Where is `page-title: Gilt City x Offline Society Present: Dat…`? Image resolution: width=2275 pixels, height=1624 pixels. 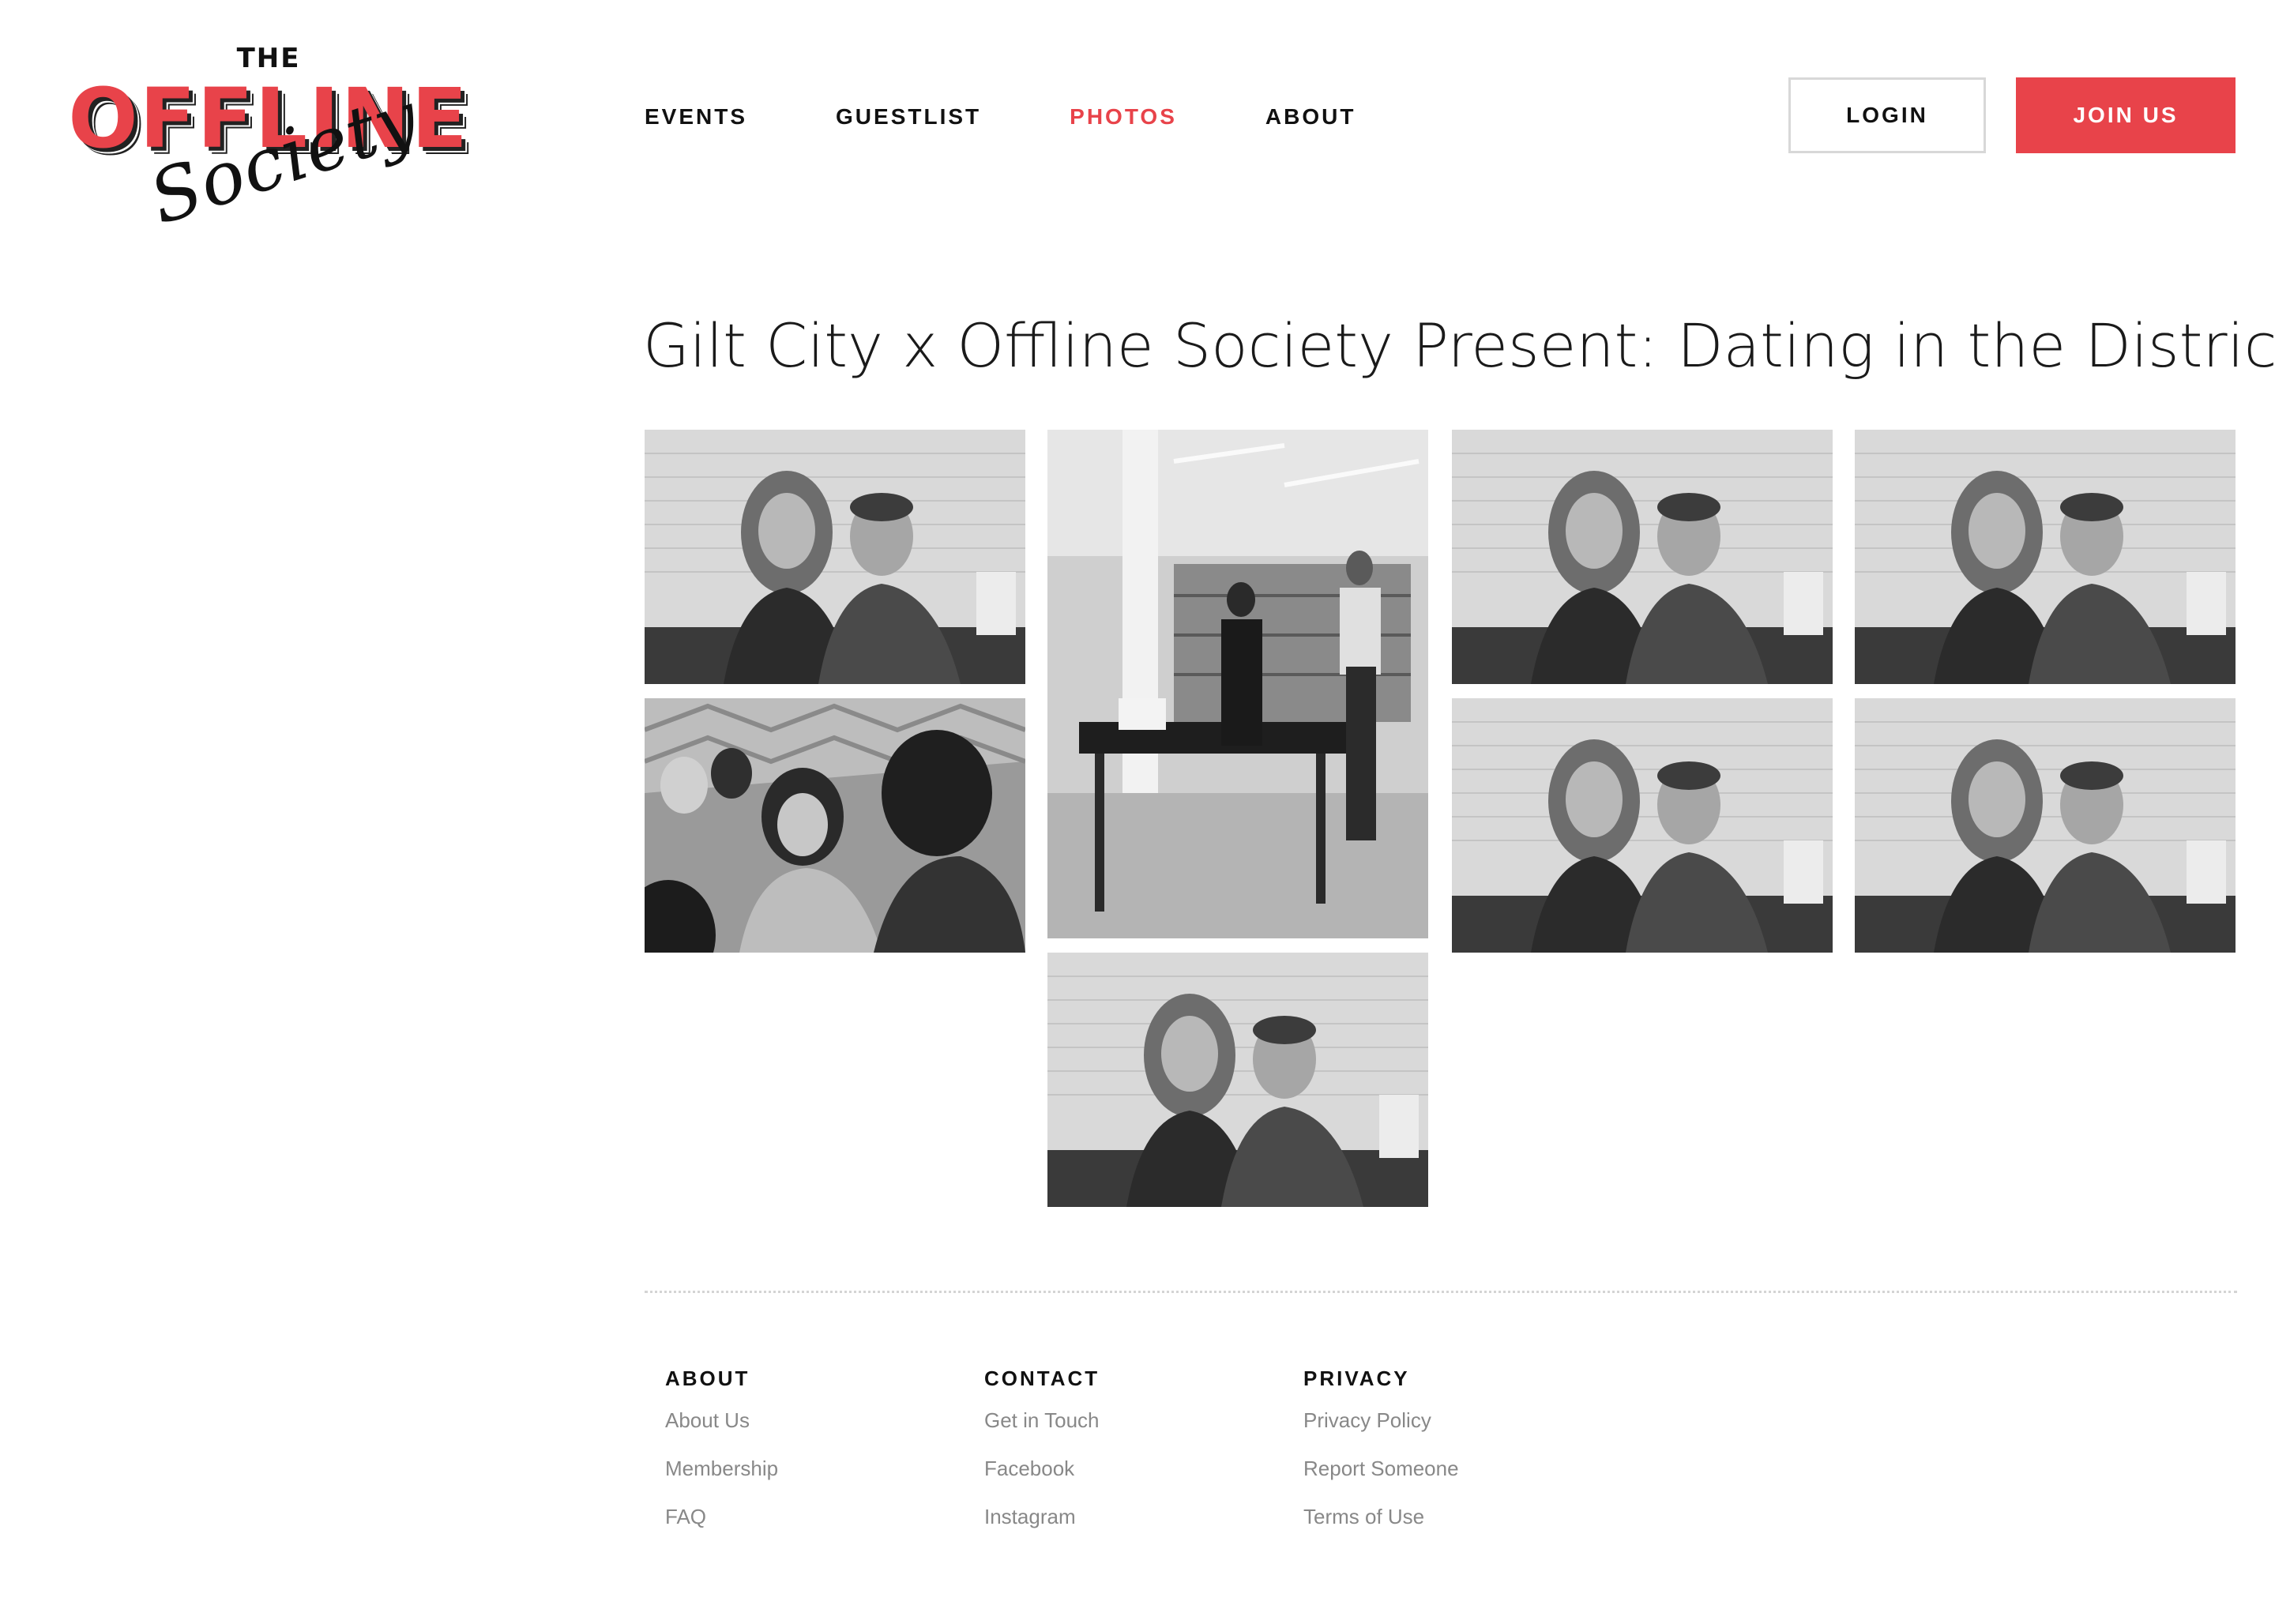
page-title: Gilt City x Offline Society Present: Dat… is located at coordinates (1459, 345).